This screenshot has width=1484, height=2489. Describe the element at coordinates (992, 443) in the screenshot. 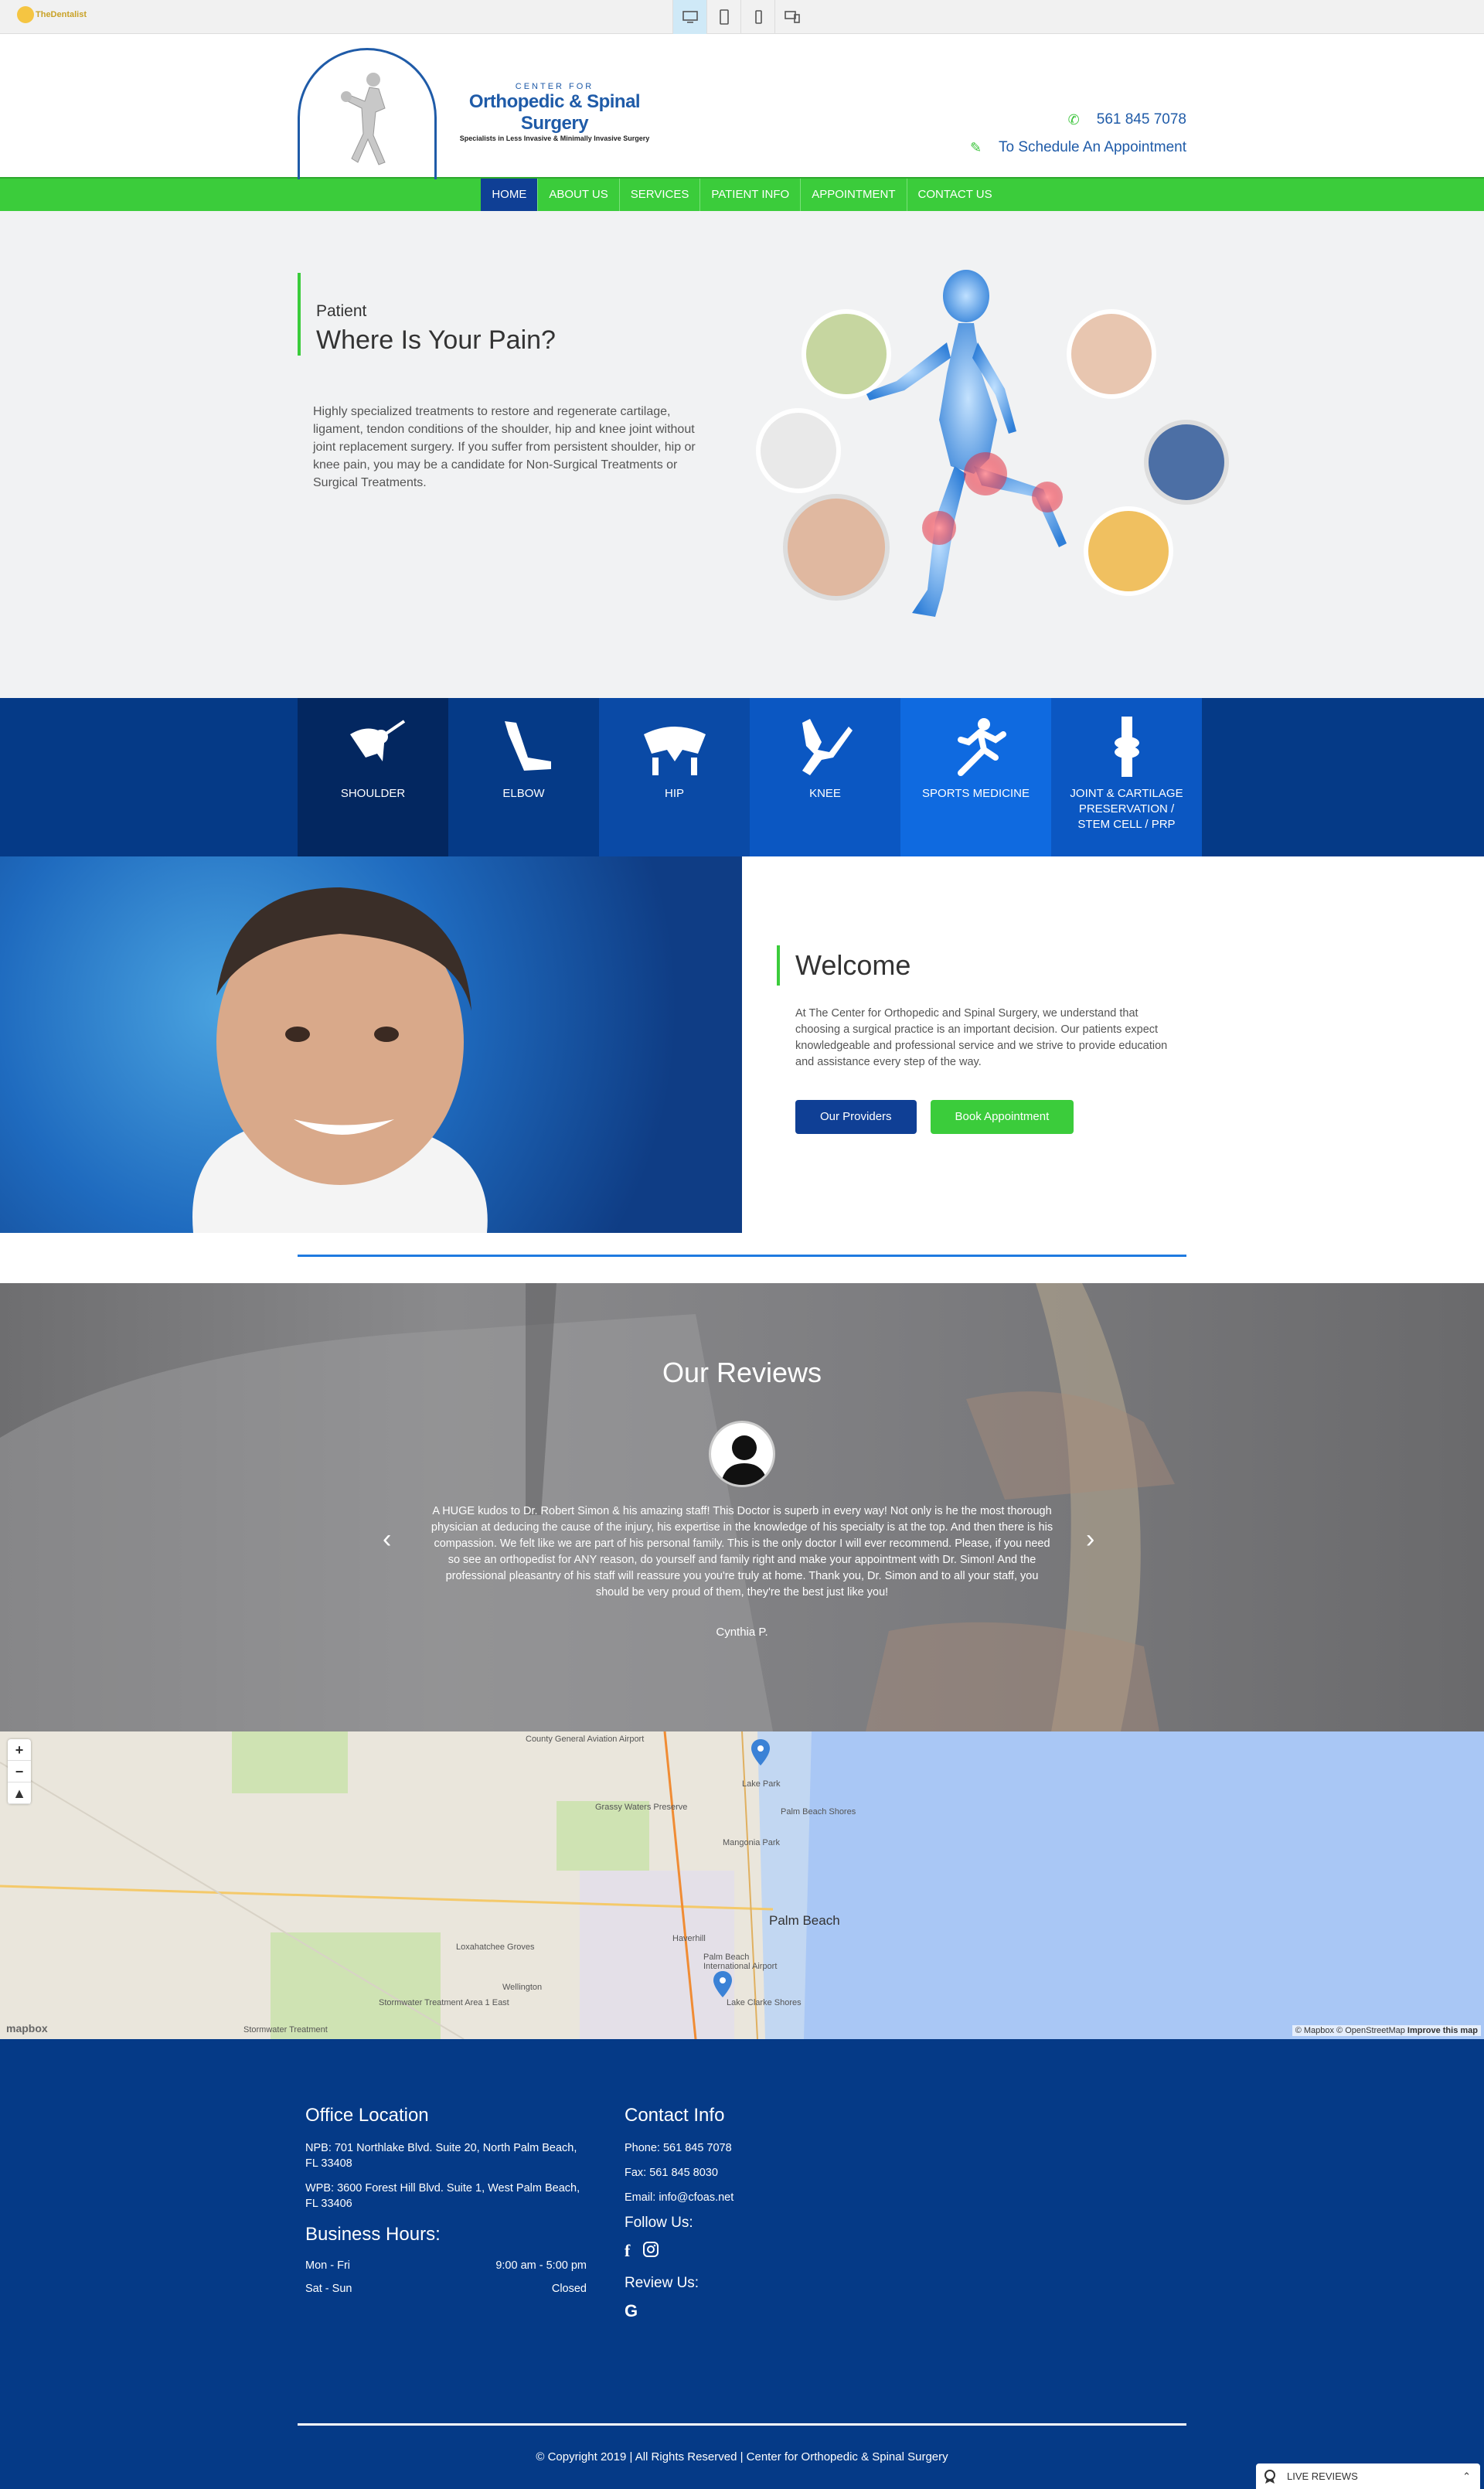

I see `skeleton-pain-image` at that location.